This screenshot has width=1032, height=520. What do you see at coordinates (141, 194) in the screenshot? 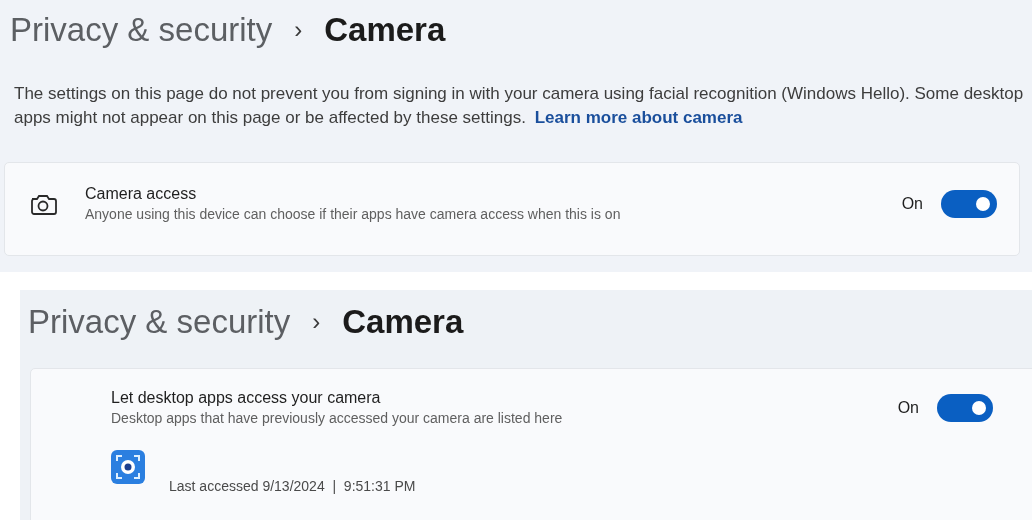
I see `setting-title: Camera access` at bounding box center [141, 194].